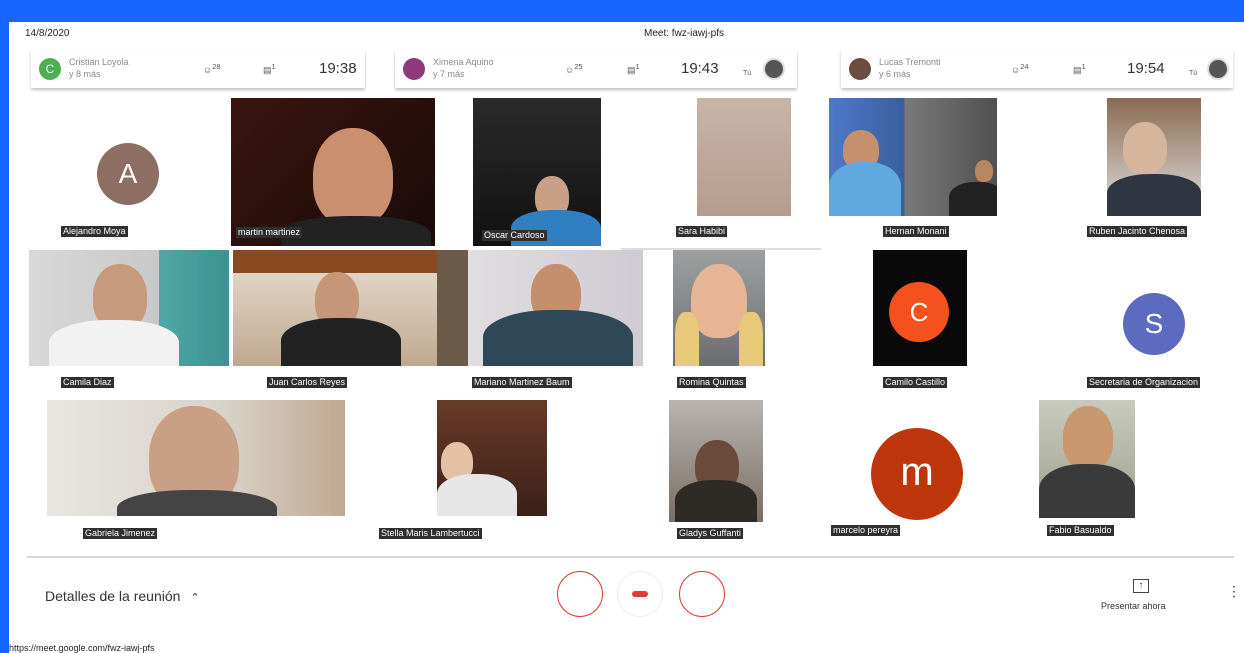  I want to click on avatar: A, so click(128, 174).